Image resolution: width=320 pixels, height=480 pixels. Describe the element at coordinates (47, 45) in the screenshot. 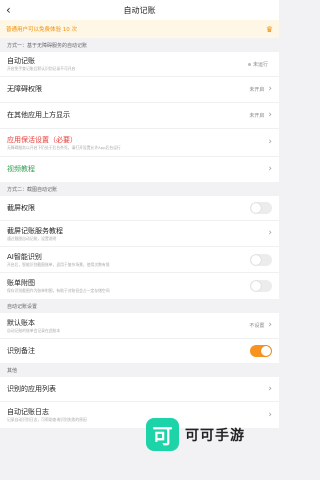

I see `section-title-accessibility: 方式一：基于无障碍服务的自动记账` at that location.